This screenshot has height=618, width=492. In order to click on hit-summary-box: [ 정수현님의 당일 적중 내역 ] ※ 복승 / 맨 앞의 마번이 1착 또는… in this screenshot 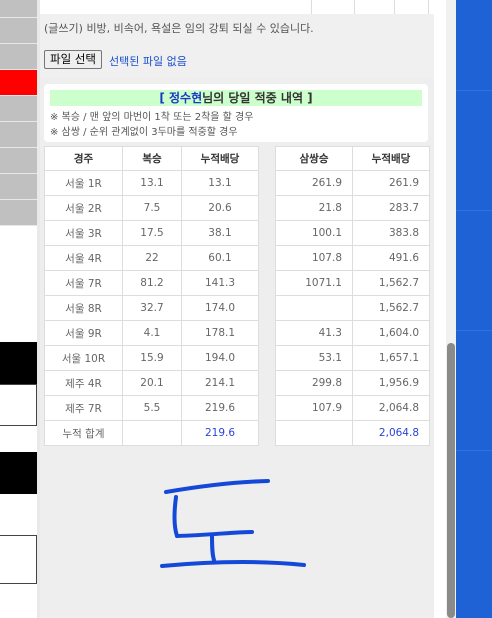, I will do `click(236, 113)`.